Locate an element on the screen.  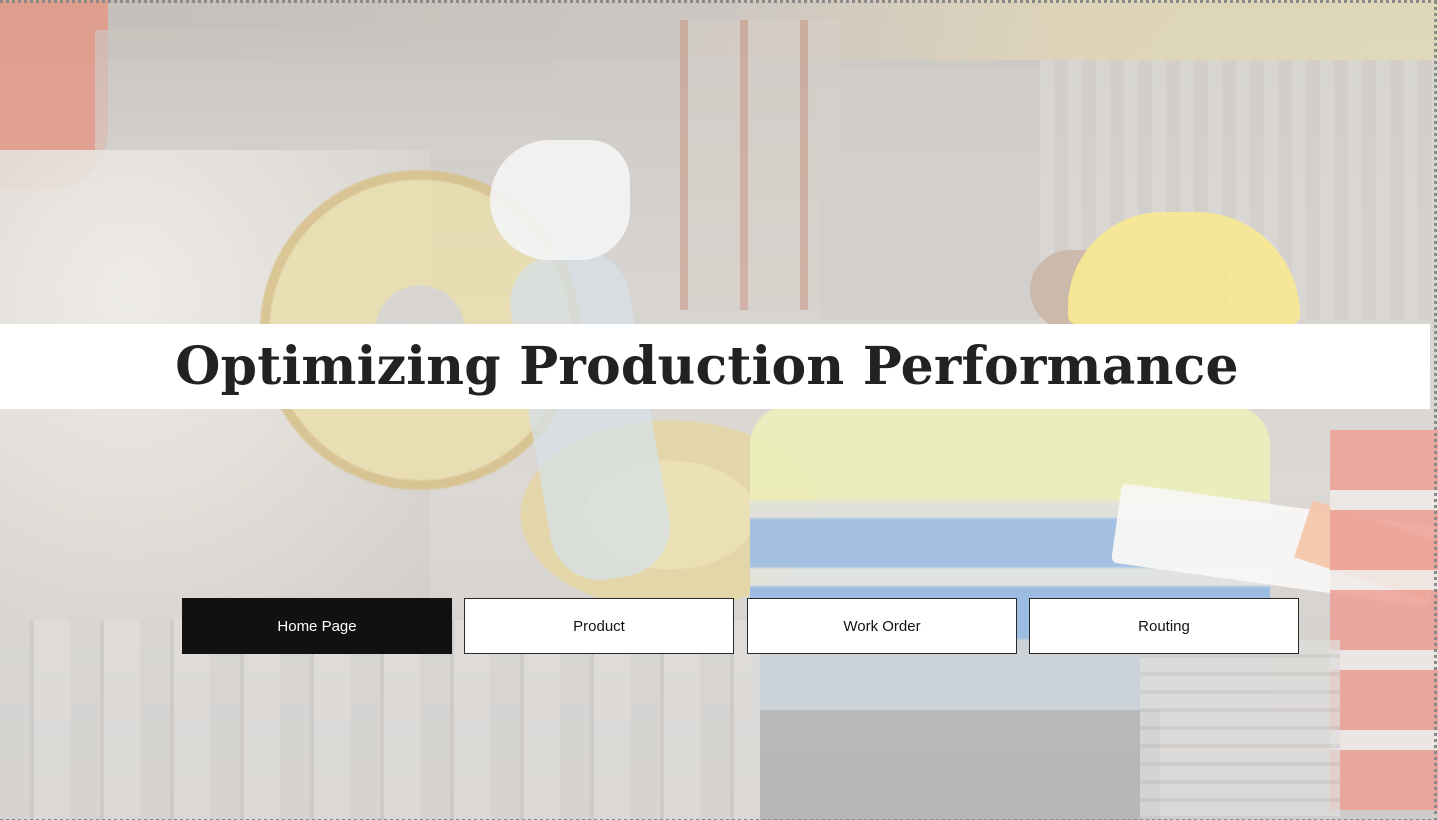
work-order-button: Work Order is located at coordinates (882, 626).